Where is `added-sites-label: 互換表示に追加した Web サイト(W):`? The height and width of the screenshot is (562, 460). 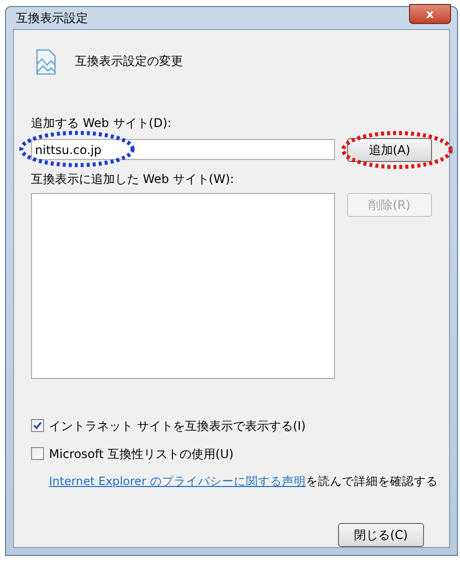
added-sites-label: 互換表示に追加した Web サイト(W): is located at coordinates (133, 179).